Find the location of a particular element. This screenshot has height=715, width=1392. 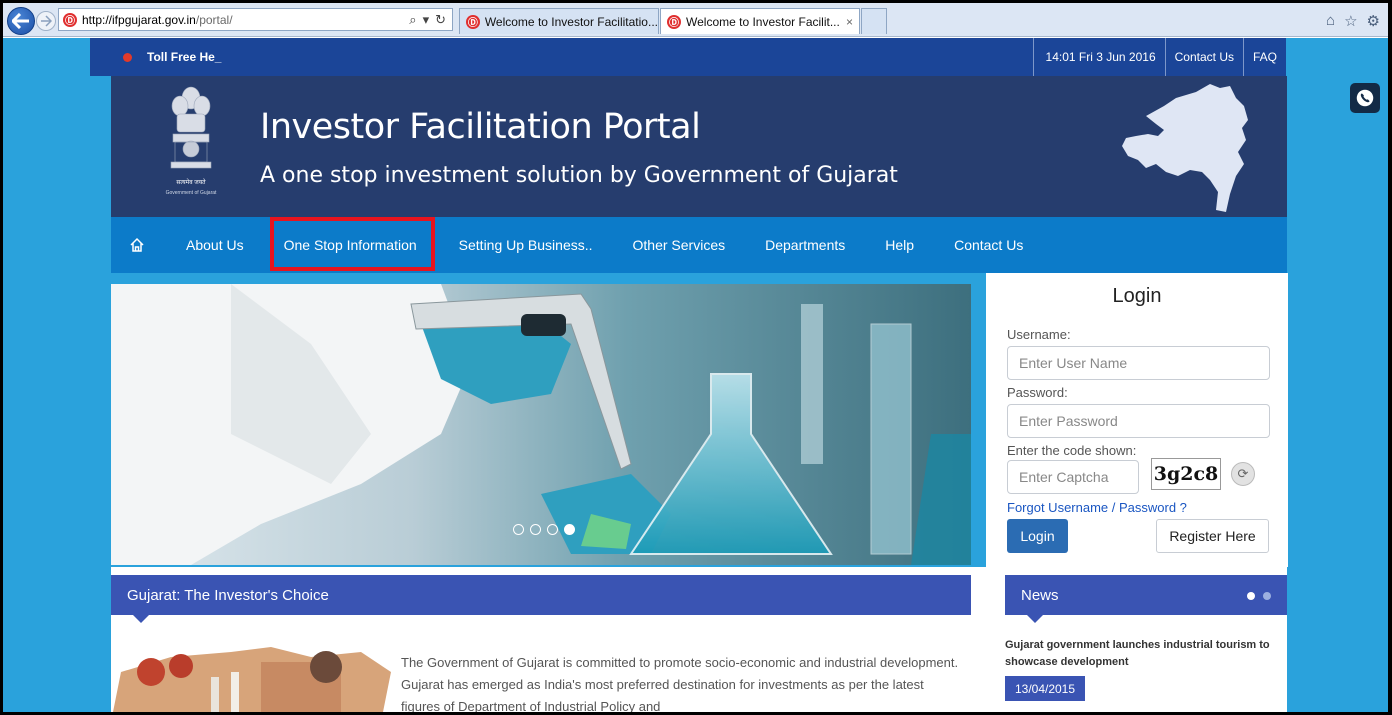

state-emblem: सत्यमेव जयते Government of Gujarat is located at coordinates (191, 148).